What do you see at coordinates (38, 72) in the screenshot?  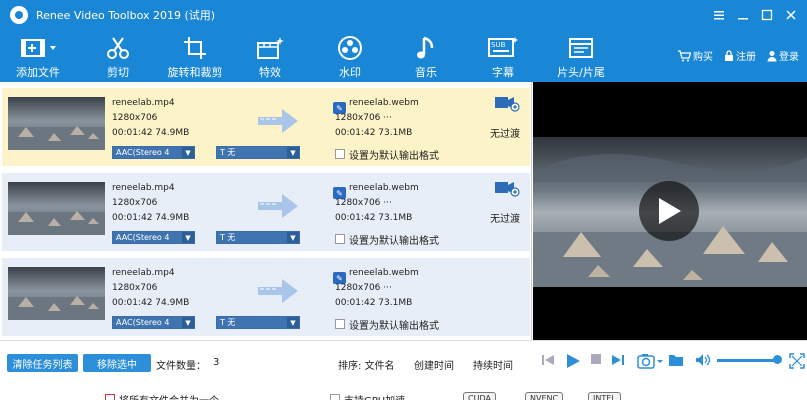 I see `tool-label: 添加文件` at bounding box center [38, 72].